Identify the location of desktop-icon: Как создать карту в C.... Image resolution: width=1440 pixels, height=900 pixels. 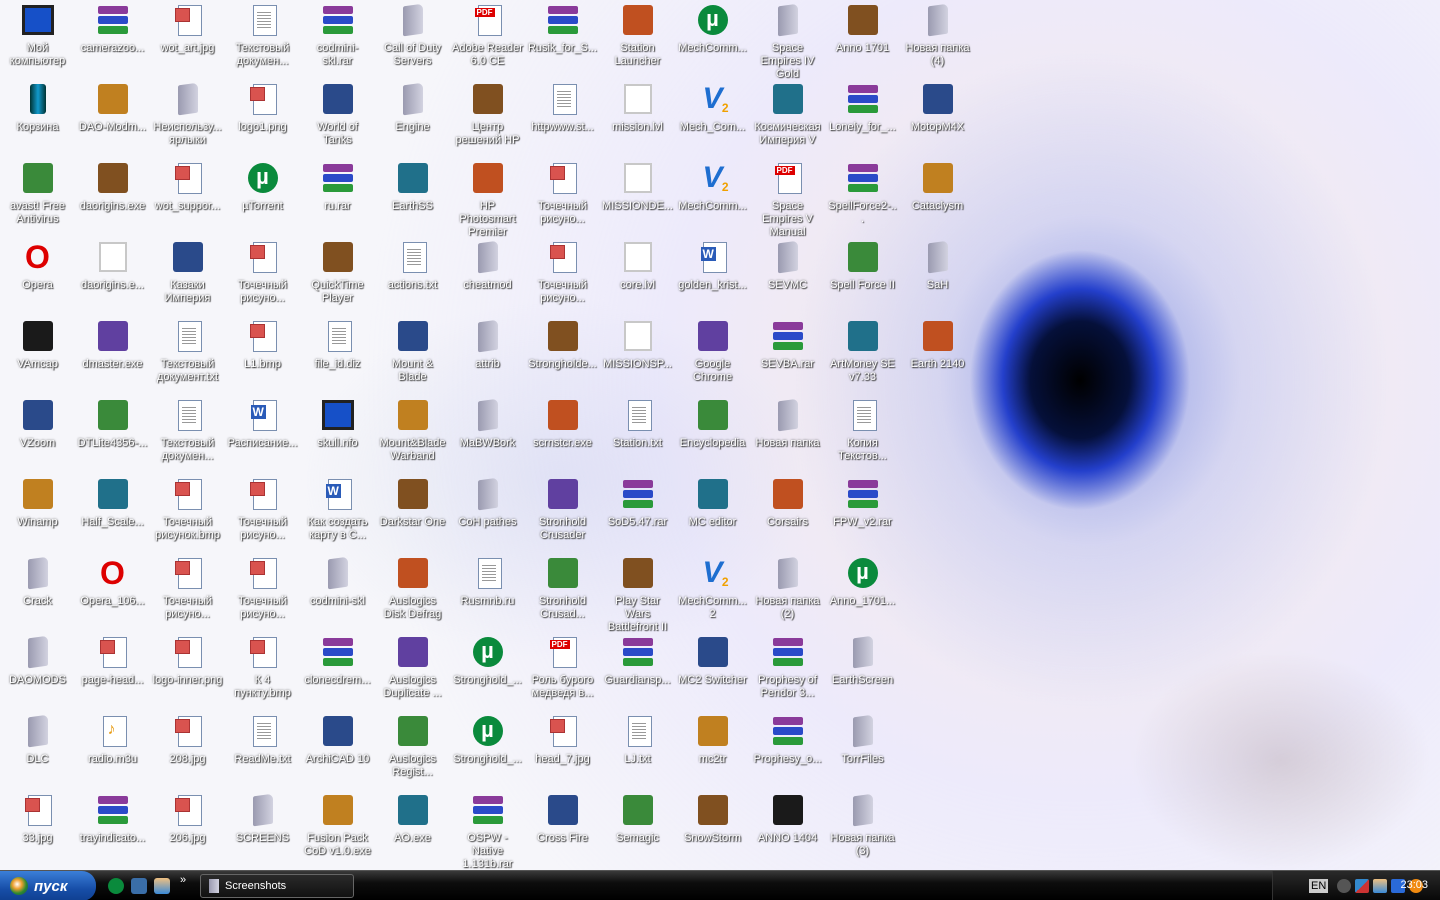
(337, 510).